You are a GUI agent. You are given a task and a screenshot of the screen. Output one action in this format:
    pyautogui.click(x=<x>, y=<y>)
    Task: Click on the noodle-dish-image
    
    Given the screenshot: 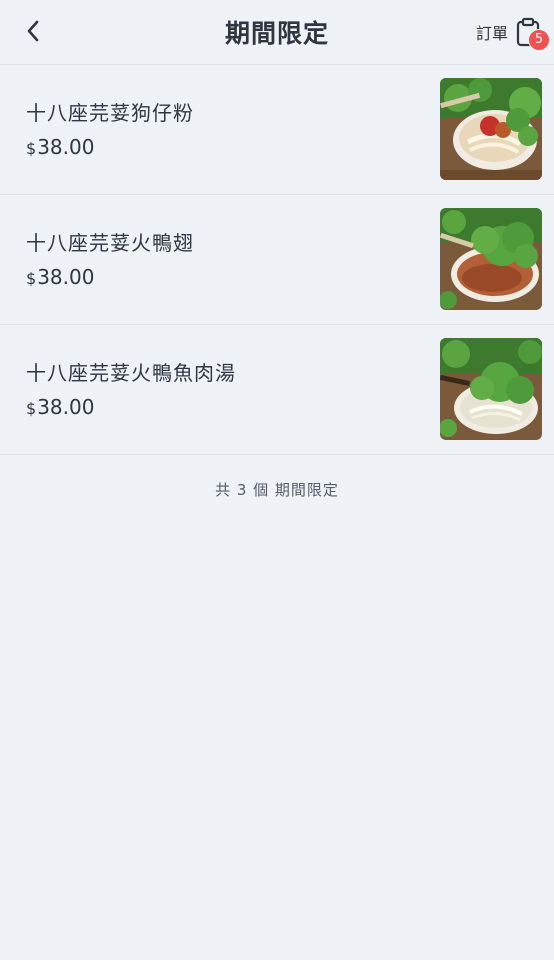 What is the action you would take?
    pyautogui.click(x=491, y=129)
    